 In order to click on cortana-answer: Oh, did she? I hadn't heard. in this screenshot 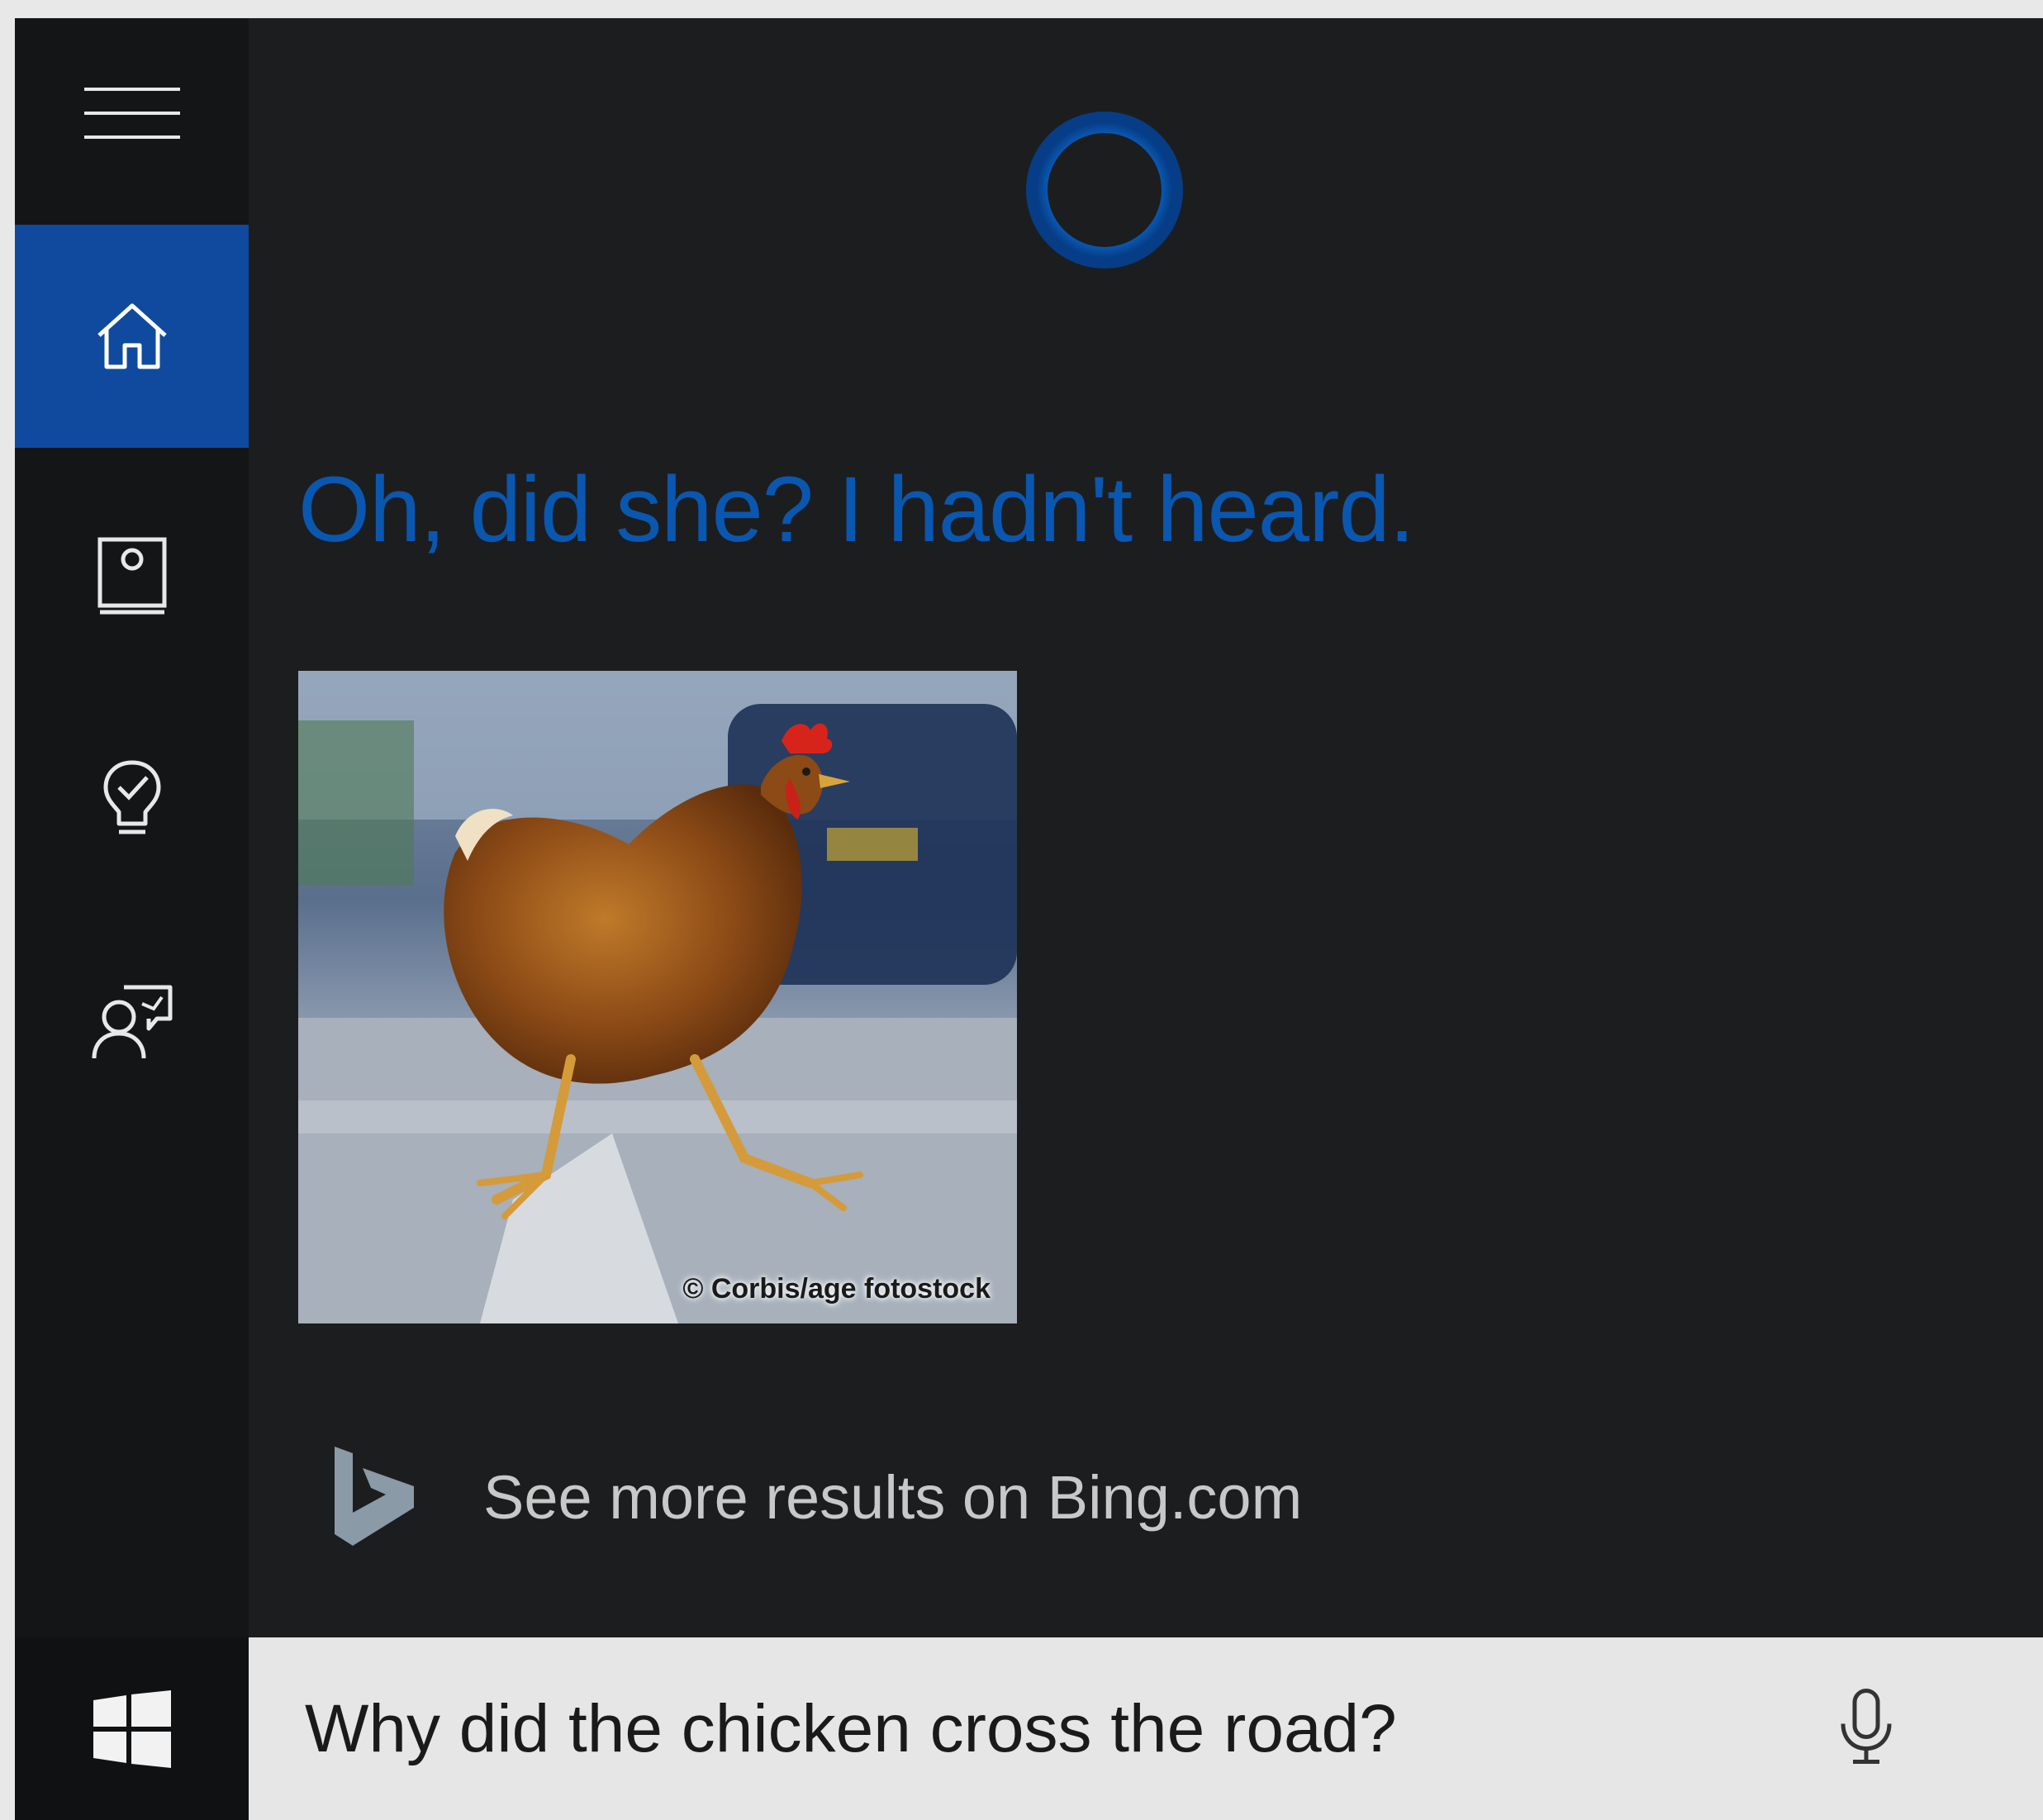, I will do `click(856, 509)`.